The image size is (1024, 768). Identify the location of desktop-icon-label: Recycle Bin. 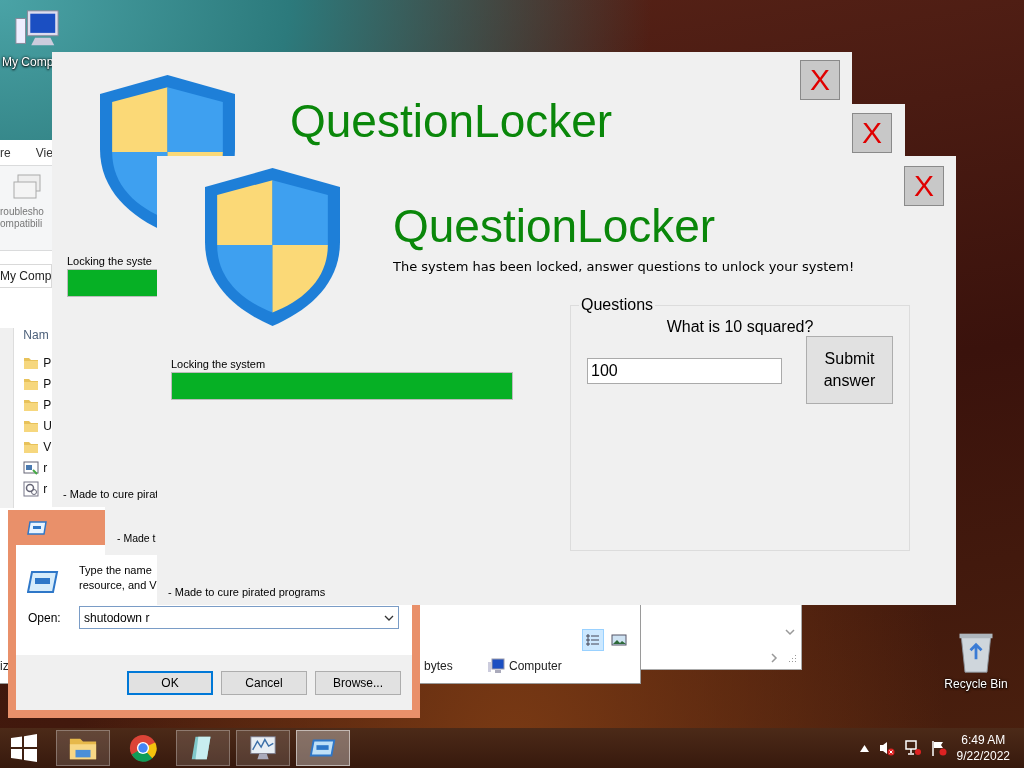
(976, 684).